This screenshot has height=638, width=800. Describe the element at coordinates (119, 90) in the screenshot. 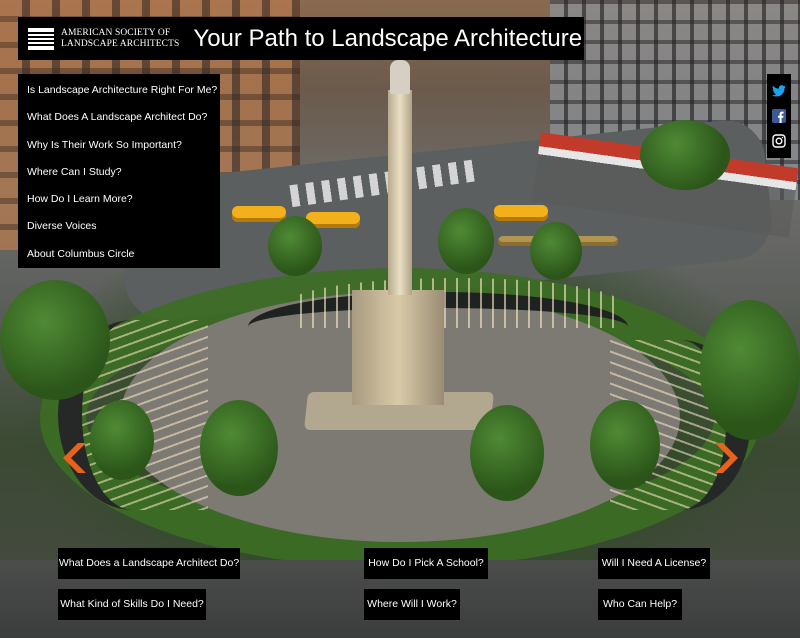

I see `nav-item-right-for-me: Is Landscape Architecture Right For Me?` at that location.